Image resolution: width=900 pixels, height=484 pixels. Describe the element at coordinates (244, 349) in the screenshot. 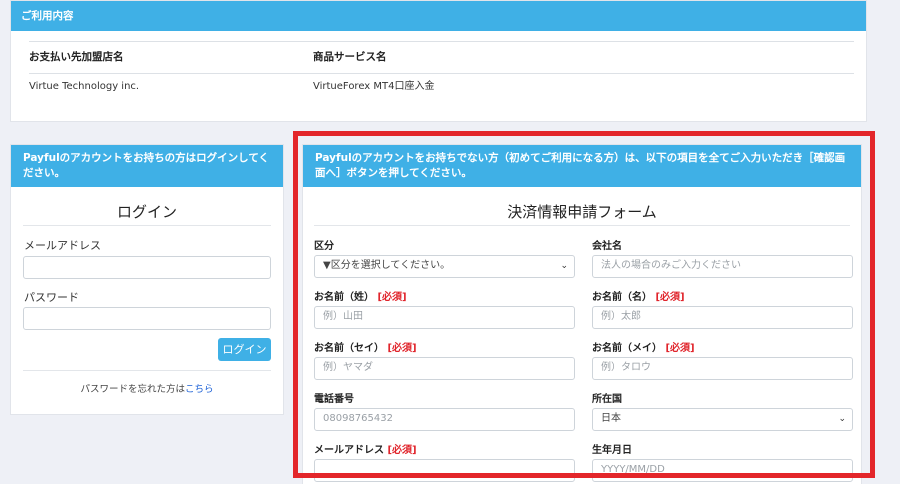

I see `login-button: ログイン` at that location.